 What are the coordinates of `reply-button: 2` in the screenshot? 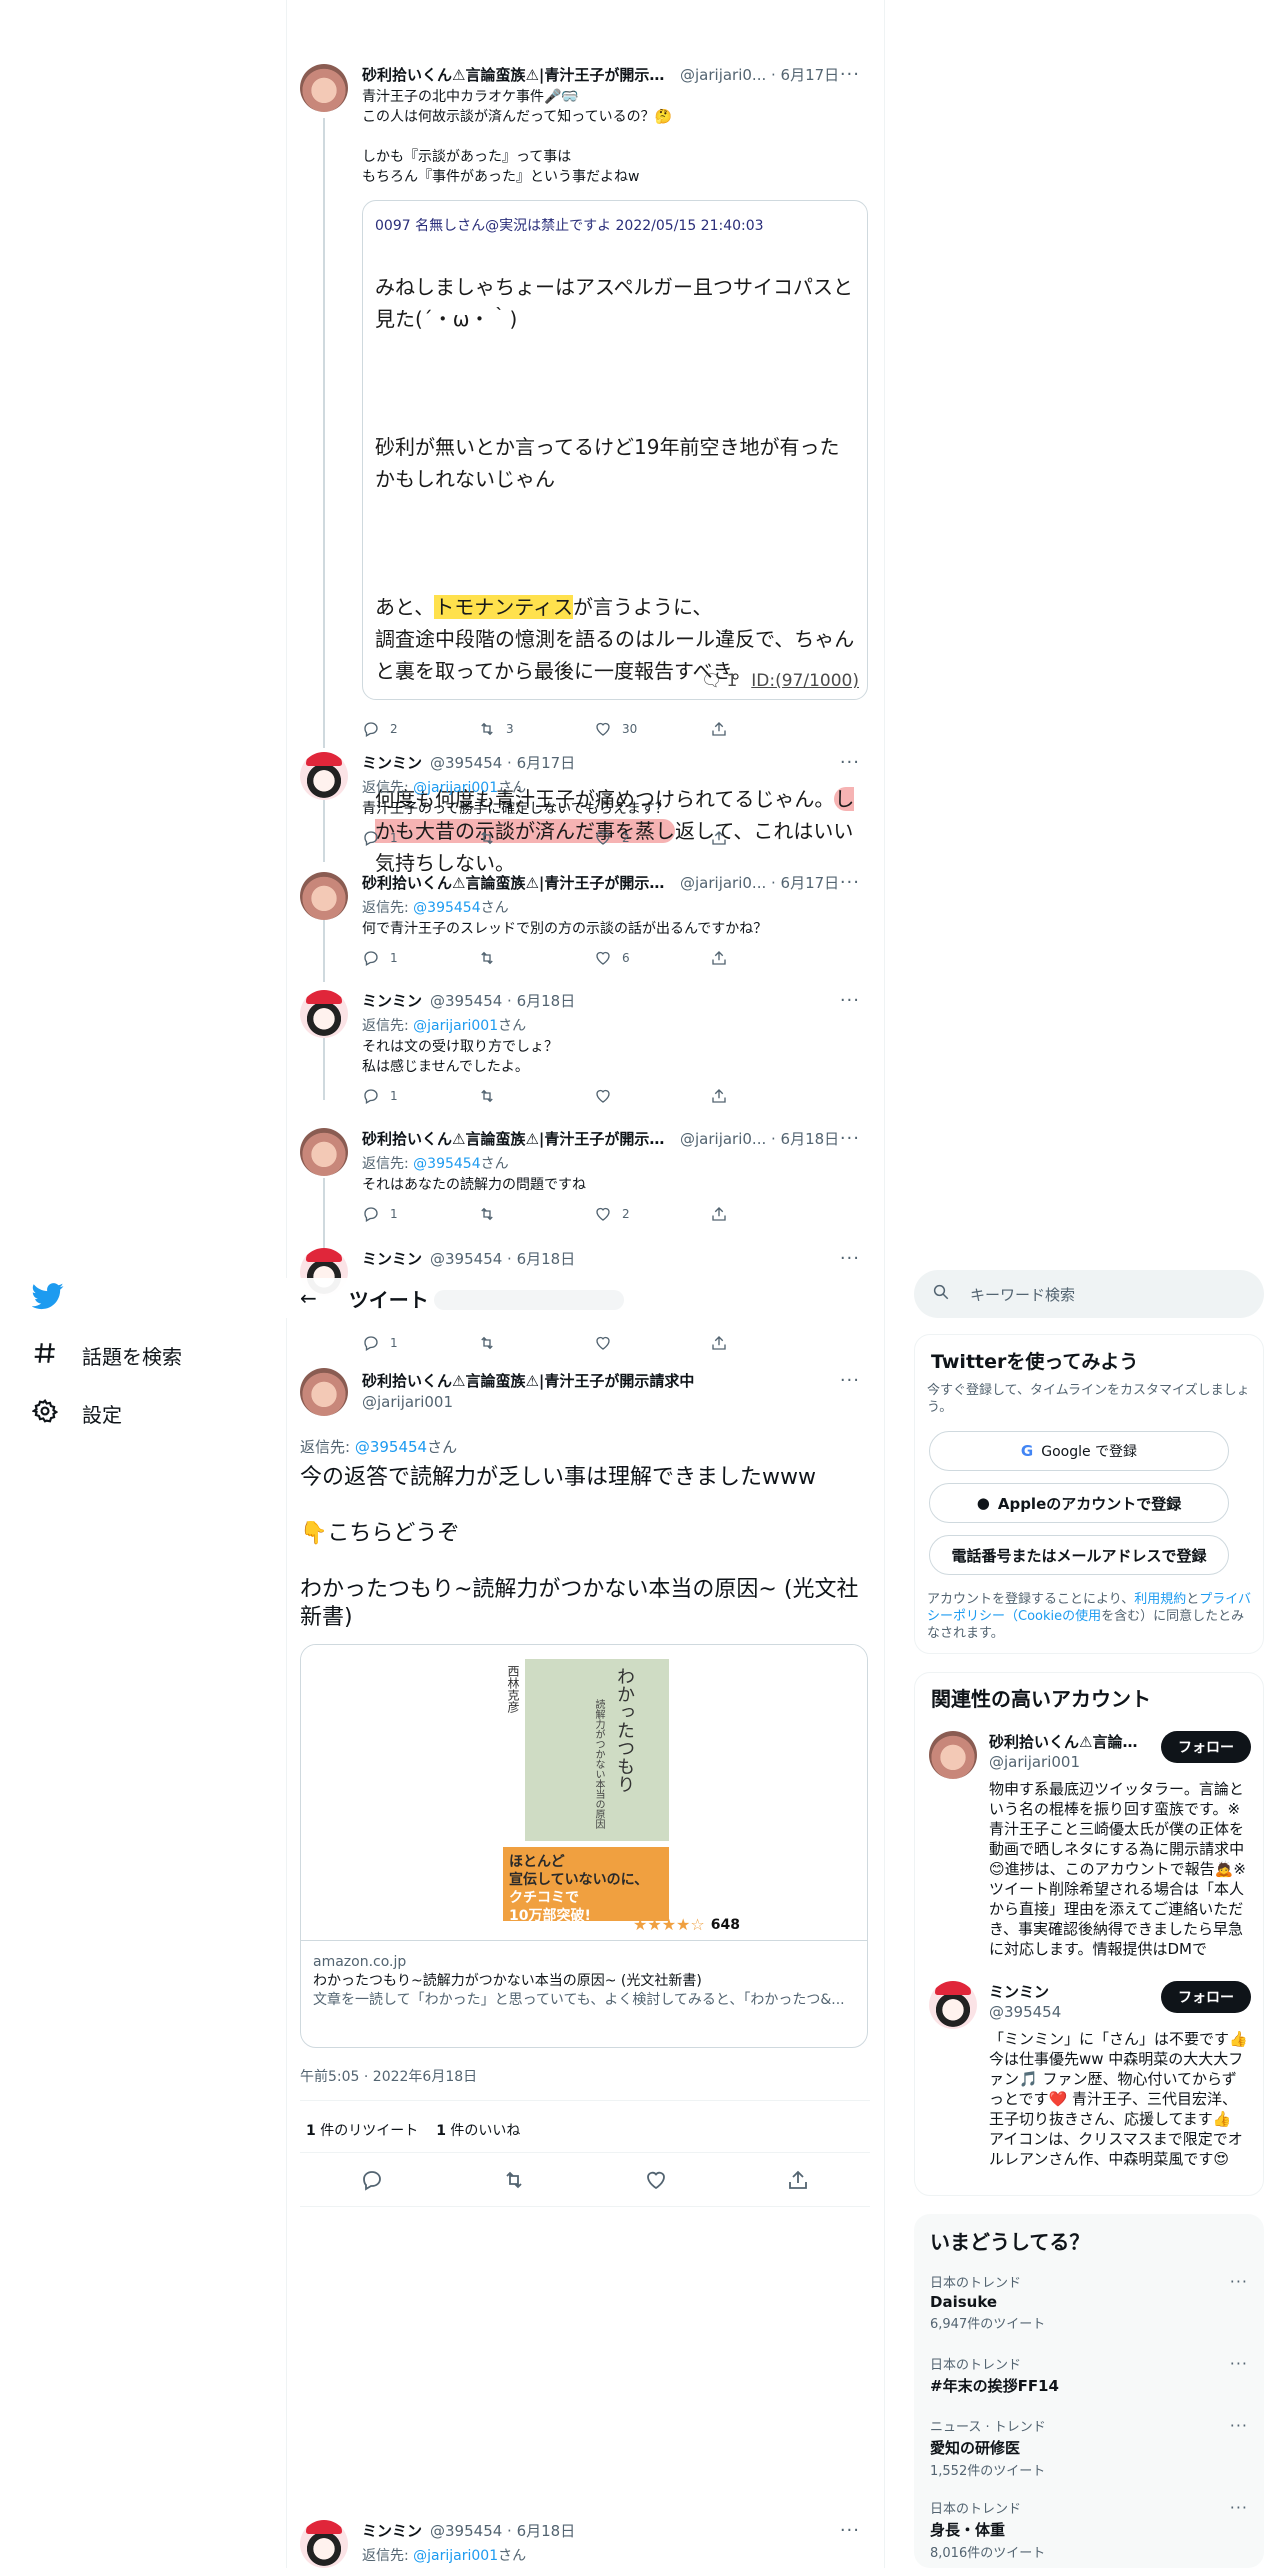 It's located at (420, 729).